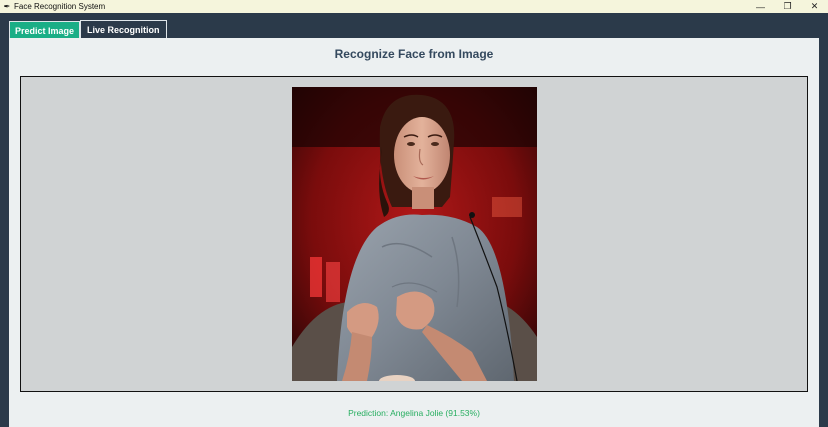 Image resolution: width=828 pixels, height=427 pixels. What do you see at coordinates (45, 30) in the screenshot?
I see `tab-predict-image: Predict Image` at bounding box center [45, 30].